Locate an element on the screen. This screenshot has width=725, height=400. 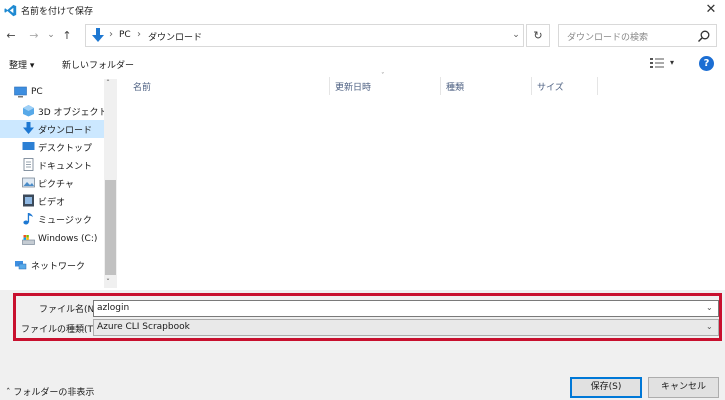
sidebar-item-label: ミュージック is located at coordinates (65, 221).